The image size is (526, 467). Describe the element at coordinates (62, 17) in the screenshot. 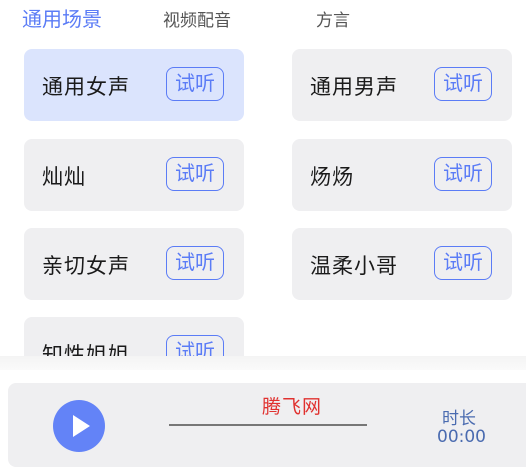

I see `tab-general-scene: 通用场景` at that location.